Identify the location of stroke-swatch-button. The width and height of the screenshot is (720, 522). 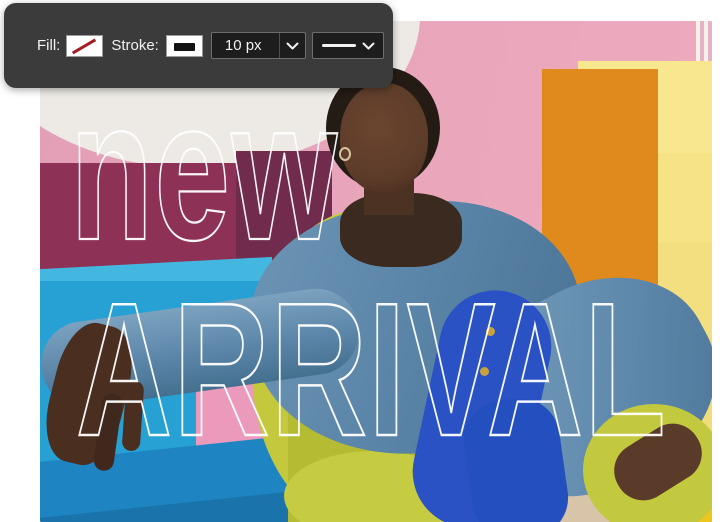
(184, 45).